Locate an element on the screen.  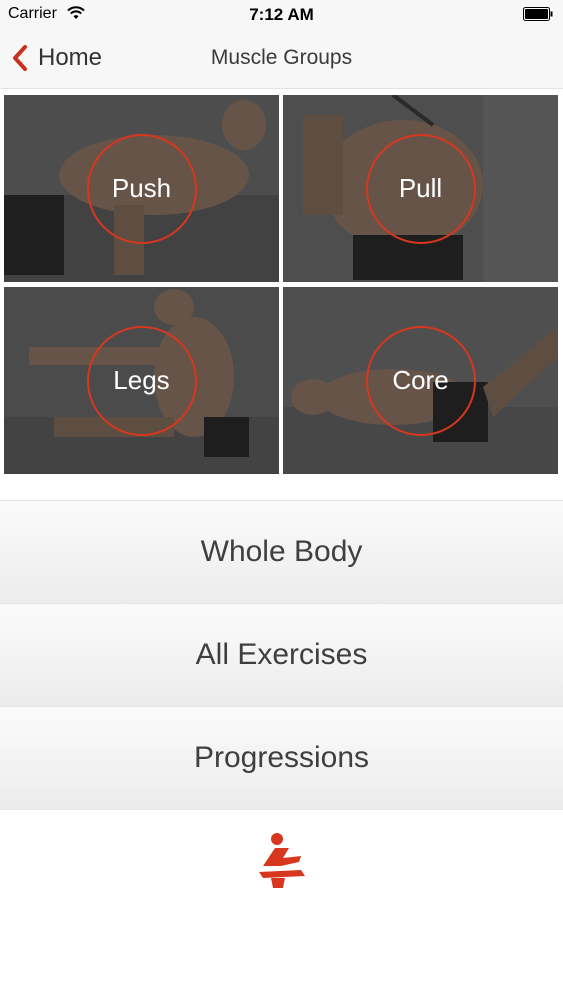
pull-ring: Pull is located at coordinates (420, 188).